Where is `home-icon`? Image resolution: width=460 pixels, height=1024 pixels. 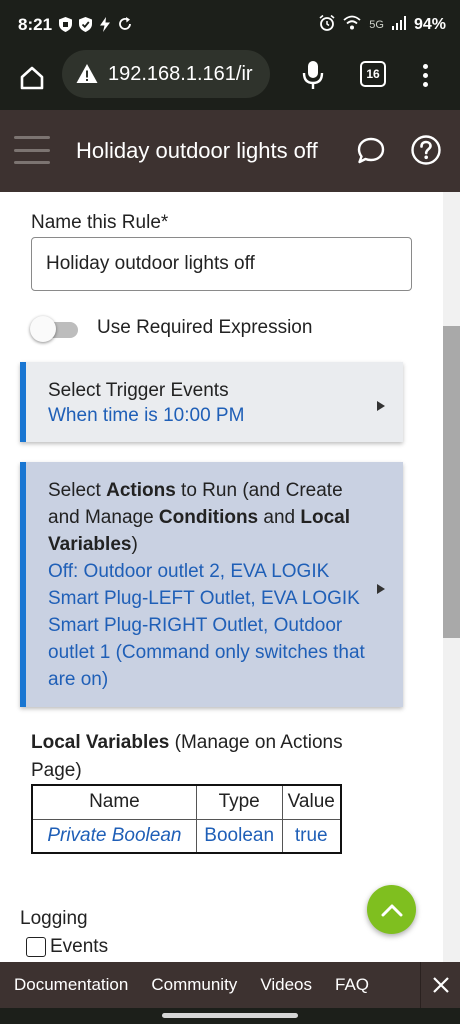
home-icon is located at coordinates (32, 78).